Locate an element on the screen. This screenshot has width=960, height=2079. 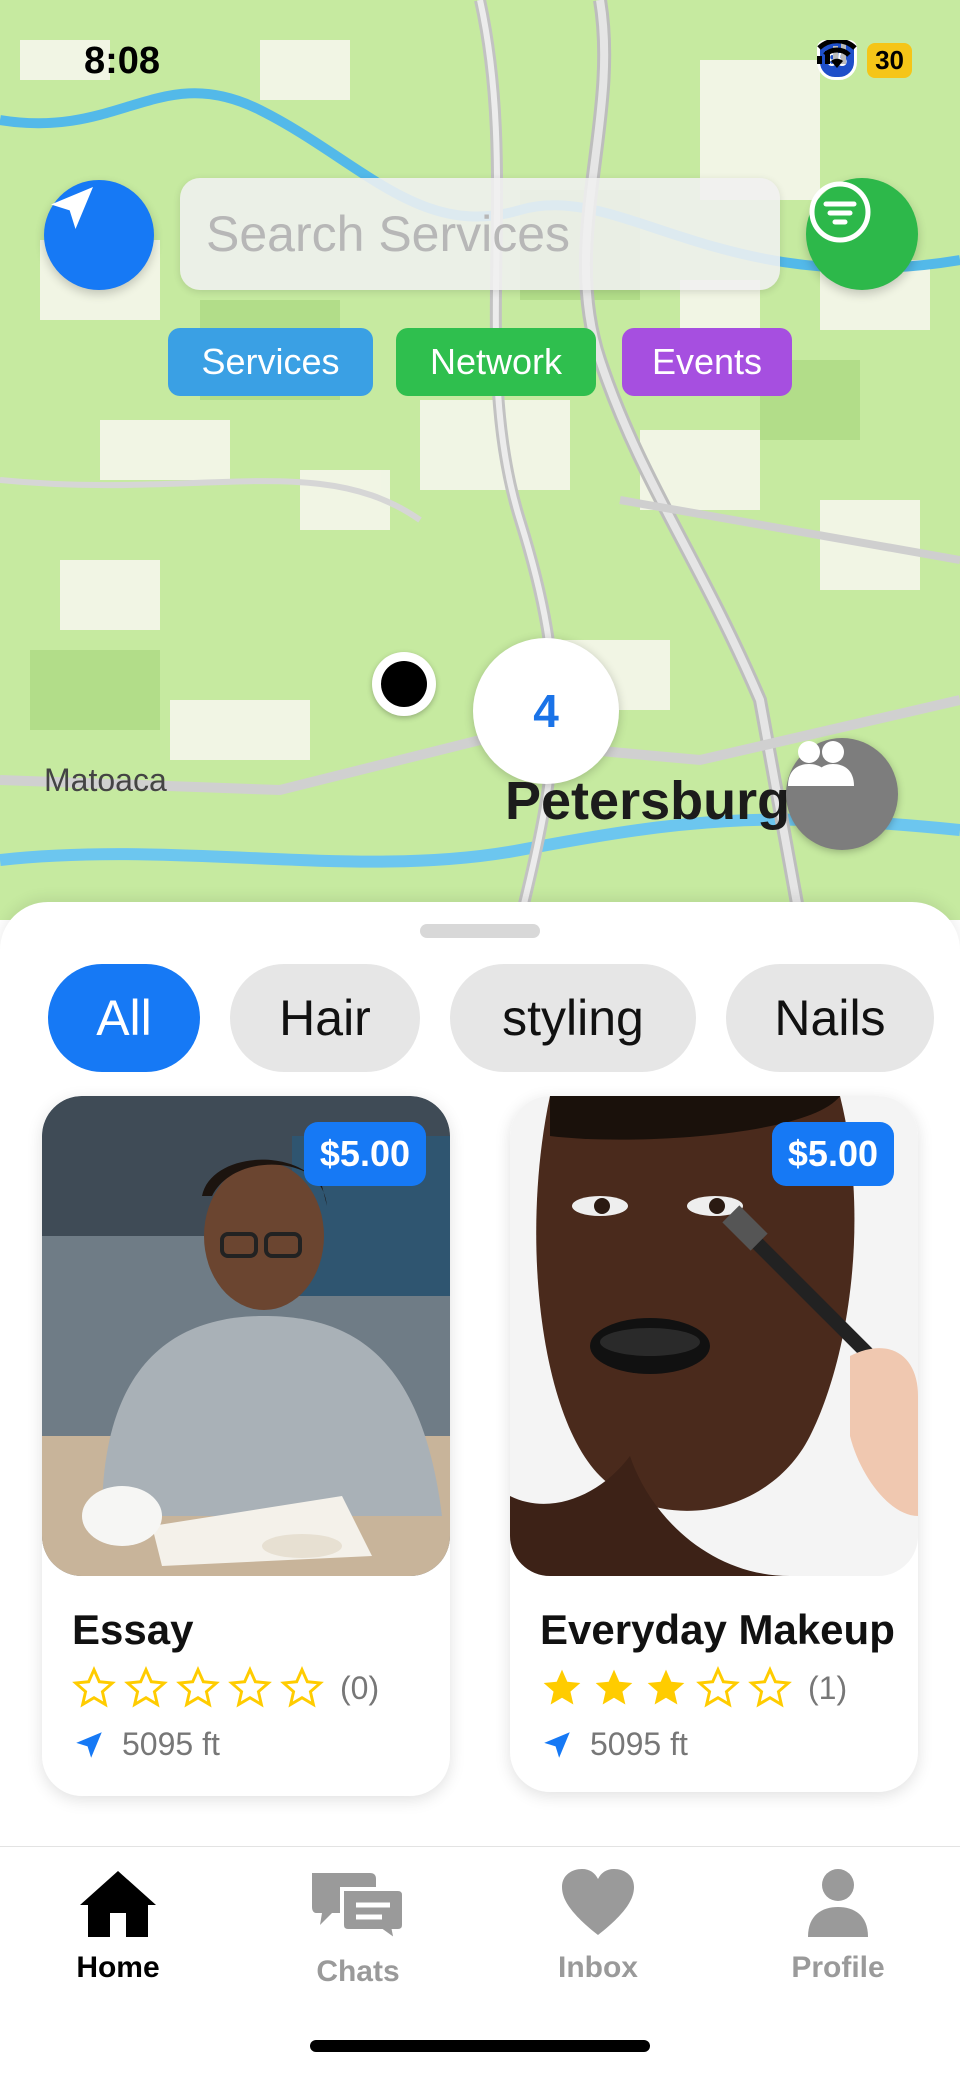
rating-stars: (0) is located at coordinates (225, 1688).